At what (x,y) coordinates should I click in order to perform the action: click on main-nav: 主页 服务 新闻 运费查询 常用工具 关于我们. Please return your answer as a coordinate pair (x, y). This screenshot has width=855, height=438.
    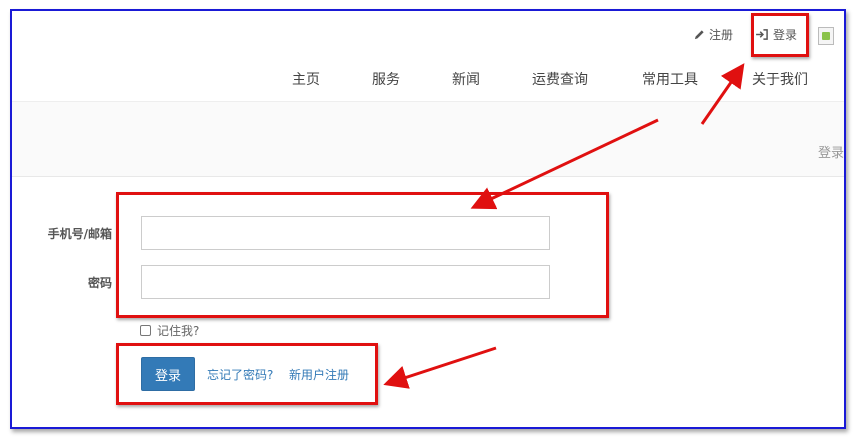
    Looking at the image, I should click on (558, 81).